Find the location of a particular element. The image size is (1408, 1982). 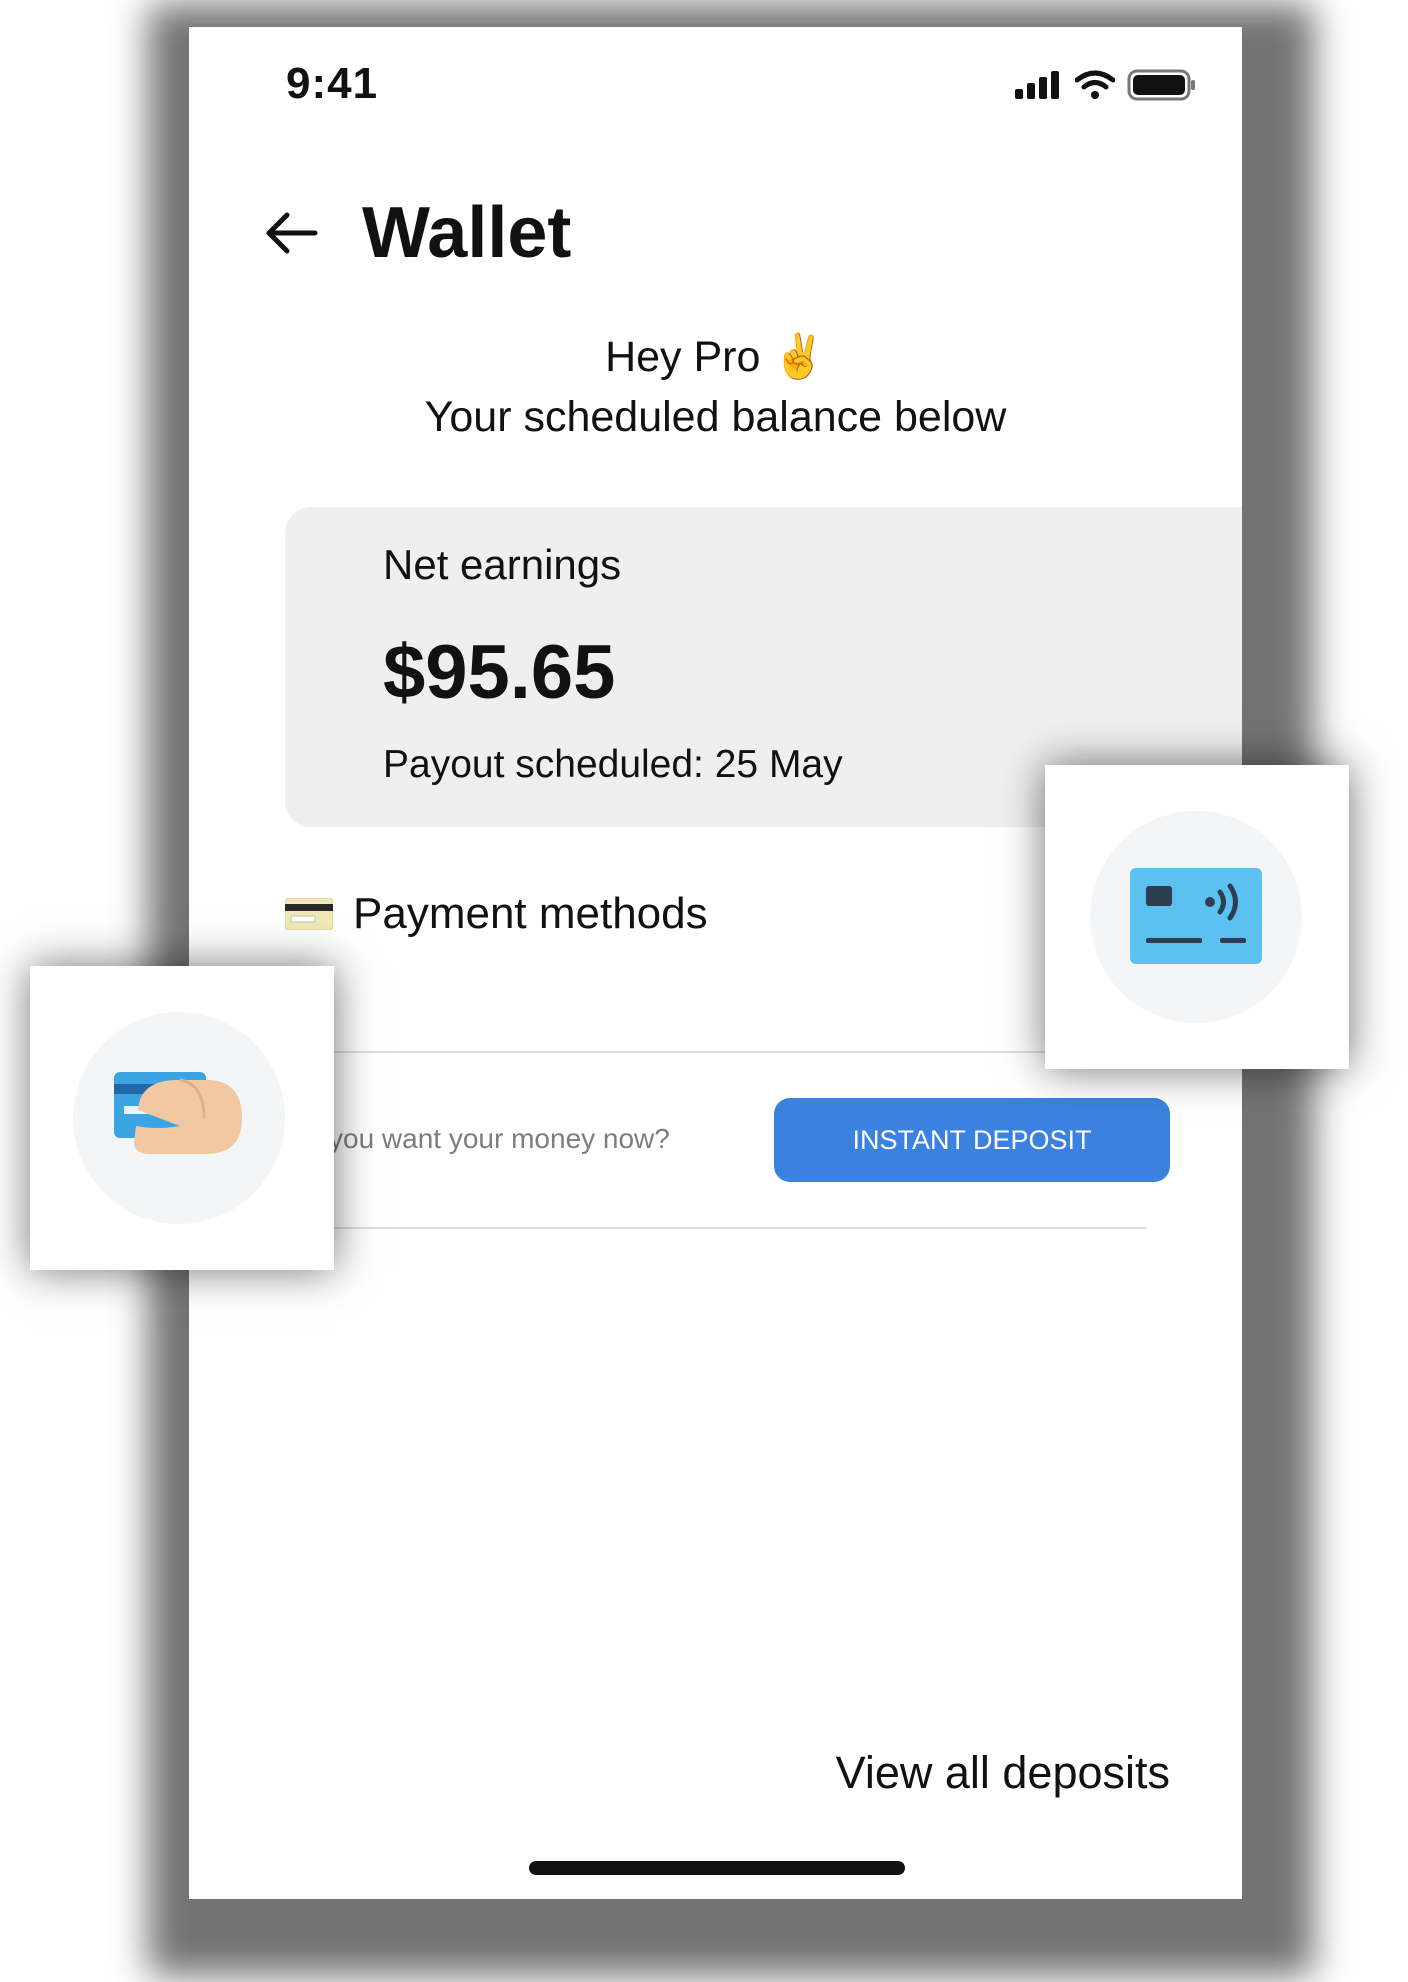

earnings-label: Net earnings is located at coordinates (502, 564).